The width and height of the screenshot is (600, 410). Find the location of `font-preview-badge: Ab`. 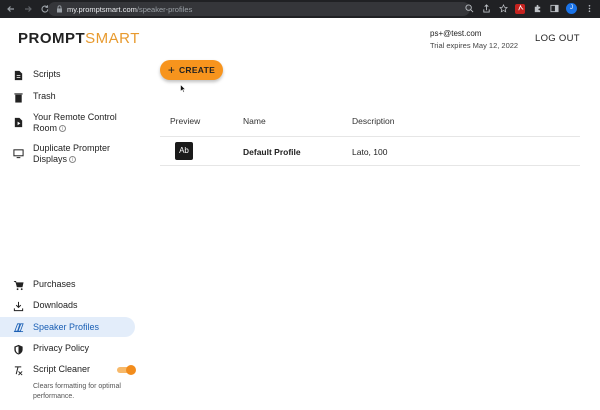

font-preview-badge: Ab is located at coordinates (184, 151).